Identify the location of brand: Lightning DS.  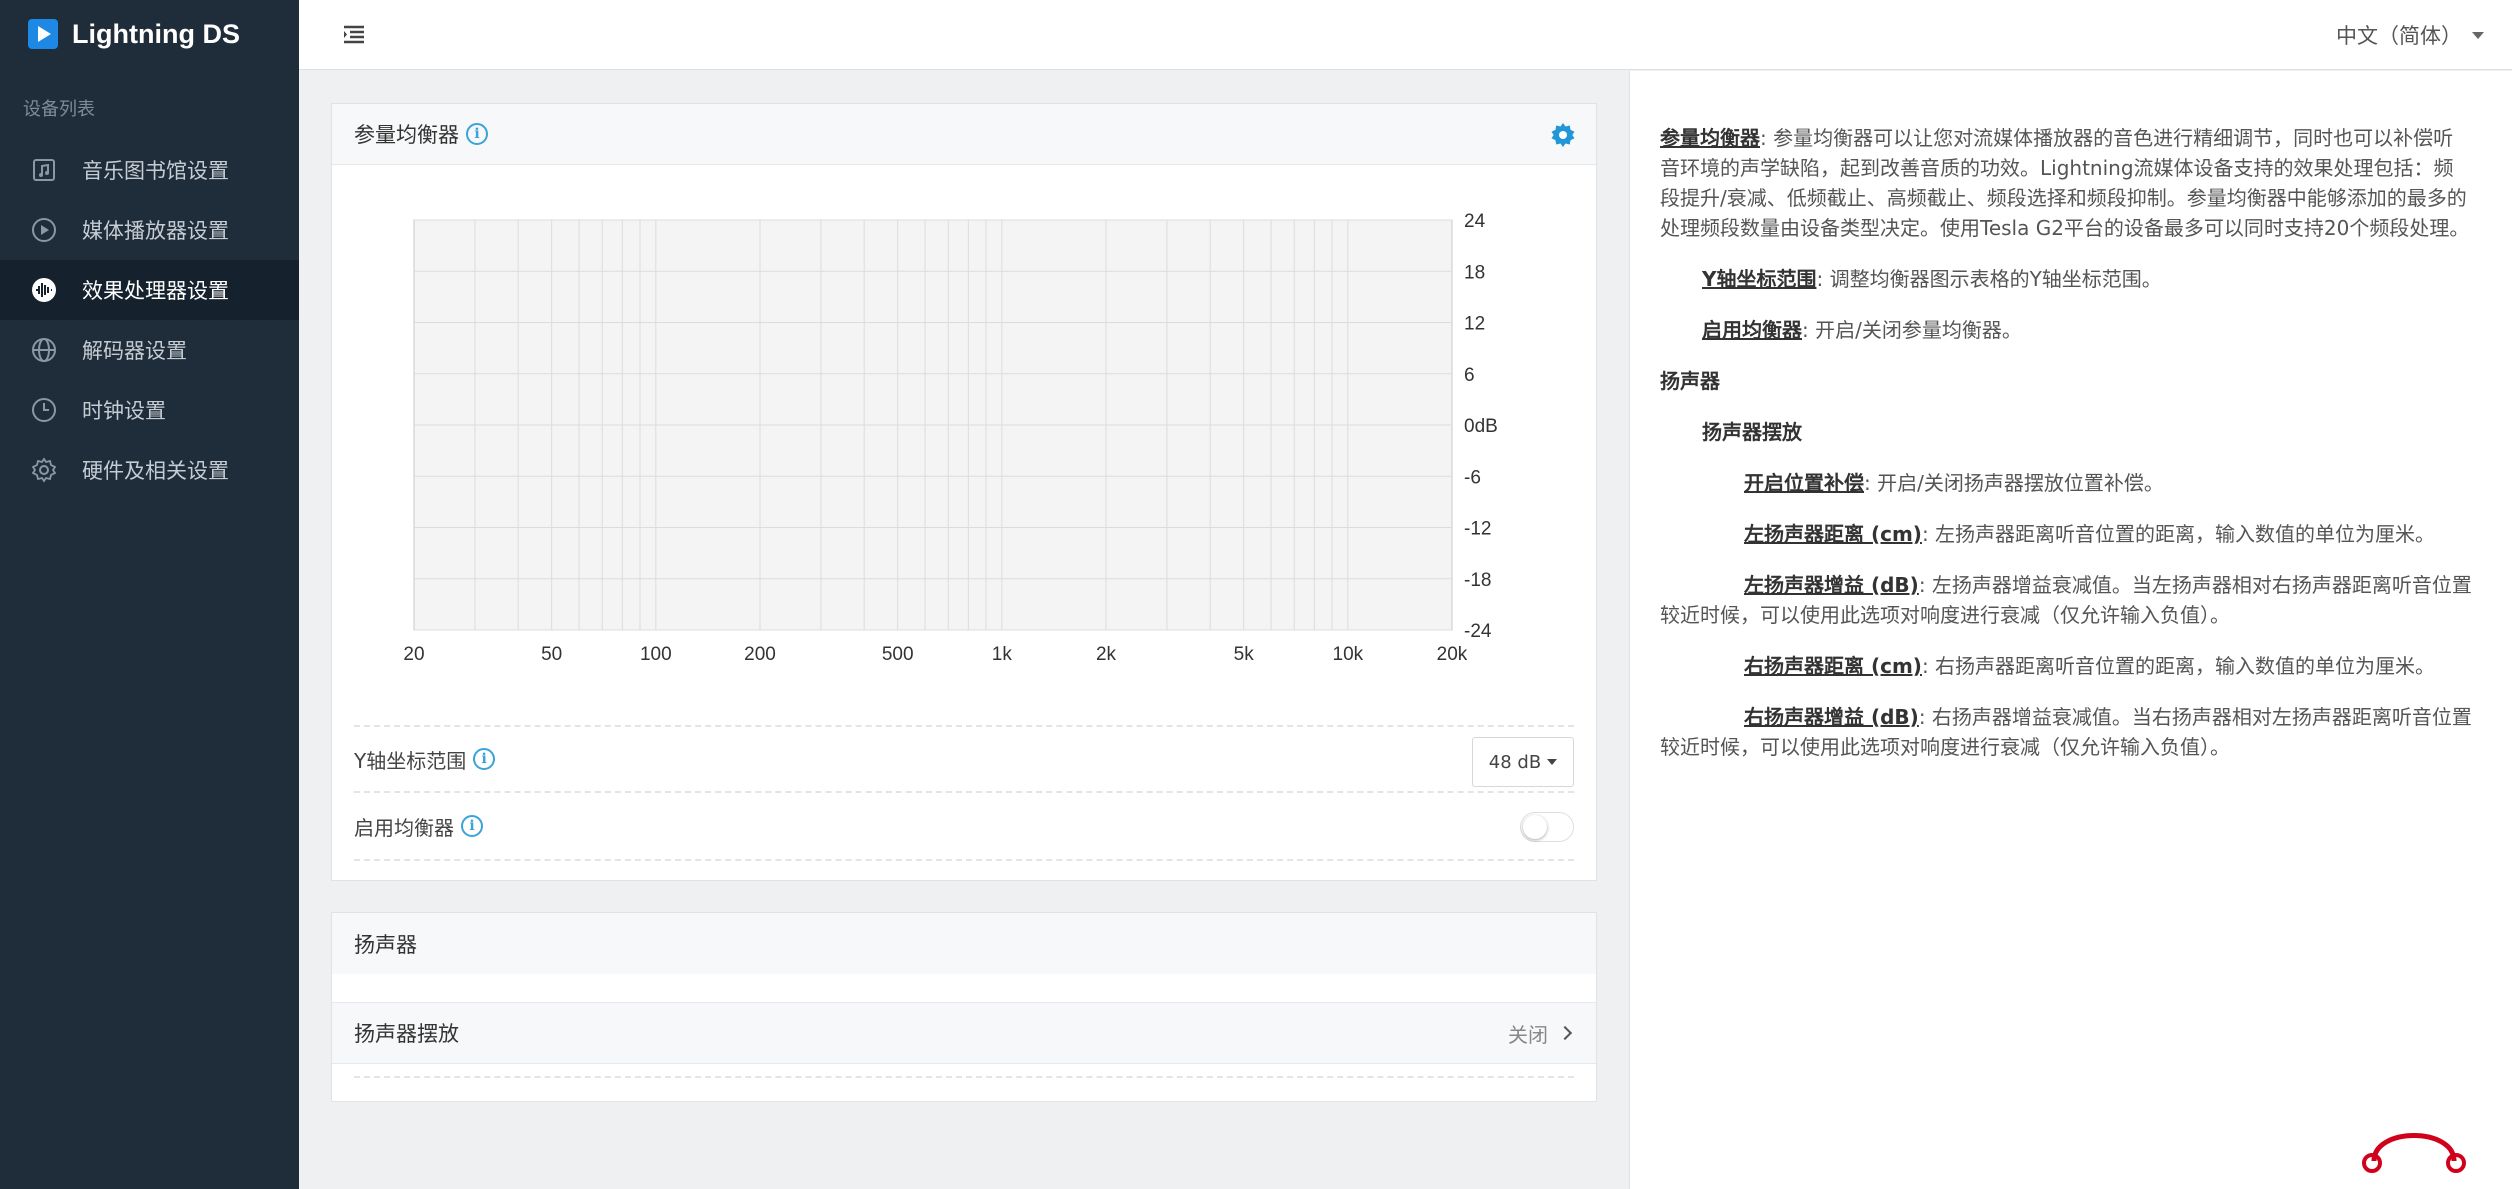
(149, 34).